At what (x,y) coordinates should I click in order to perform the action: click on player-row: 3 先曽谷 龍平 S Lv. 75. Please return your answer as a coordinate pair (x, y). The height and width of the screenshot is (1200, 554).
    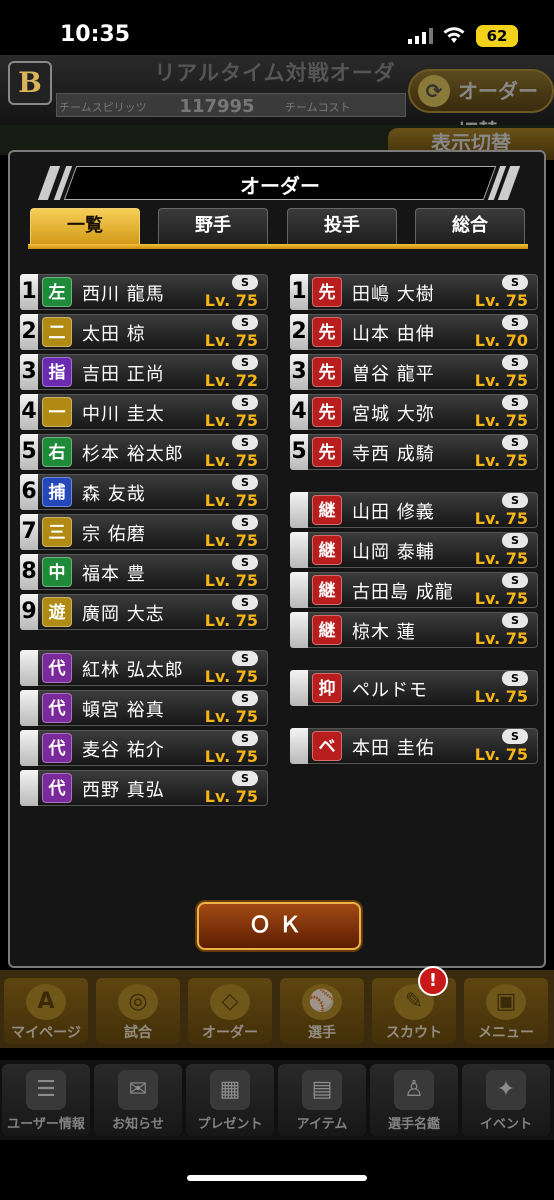
    Looking at the image, I should click on (414, 372).